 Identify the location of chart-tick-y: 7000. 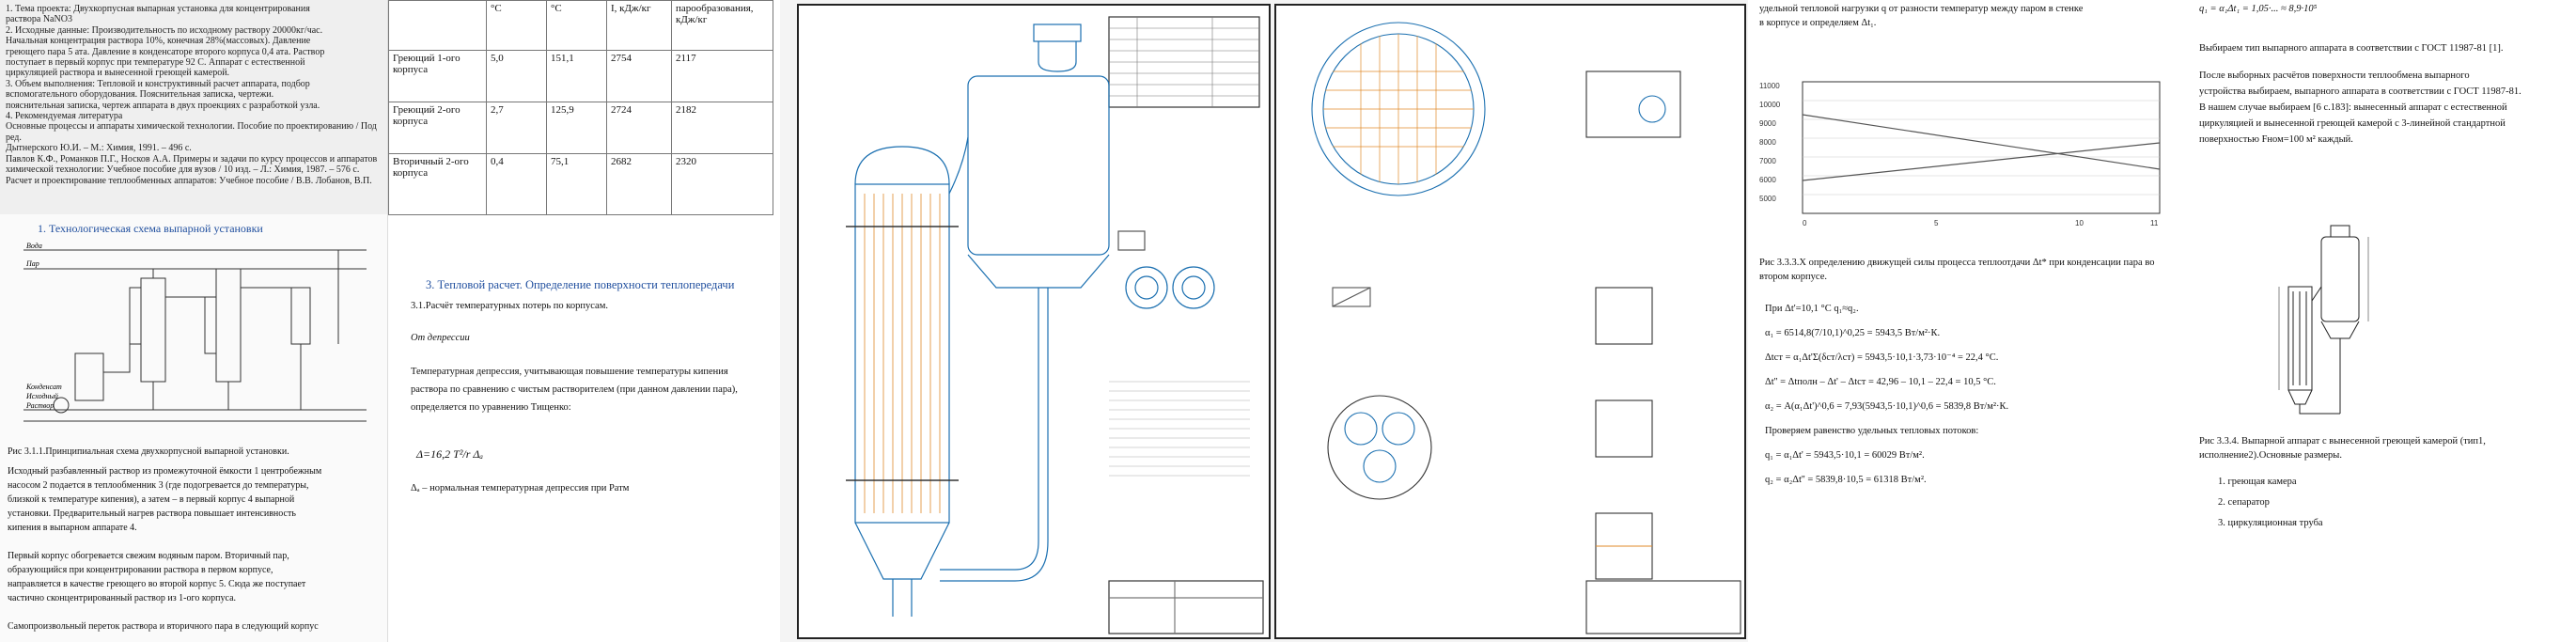
(1767, 161).